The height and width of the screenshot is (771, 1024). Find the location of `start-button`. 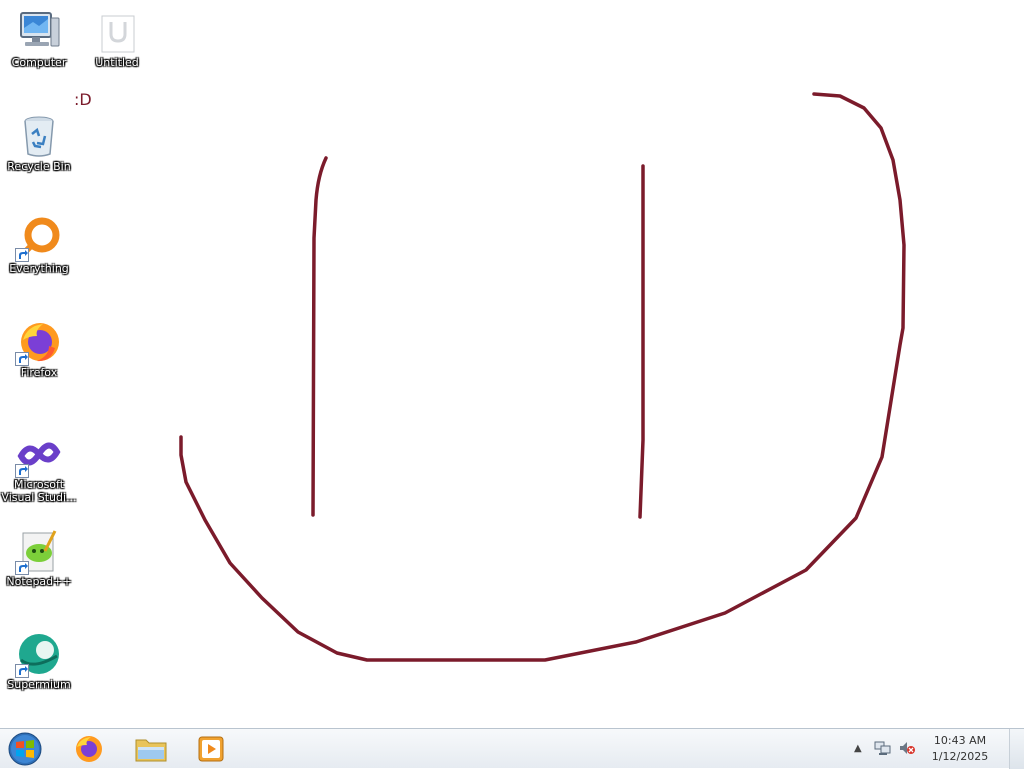

start-button is located at coordinates (25, 749).